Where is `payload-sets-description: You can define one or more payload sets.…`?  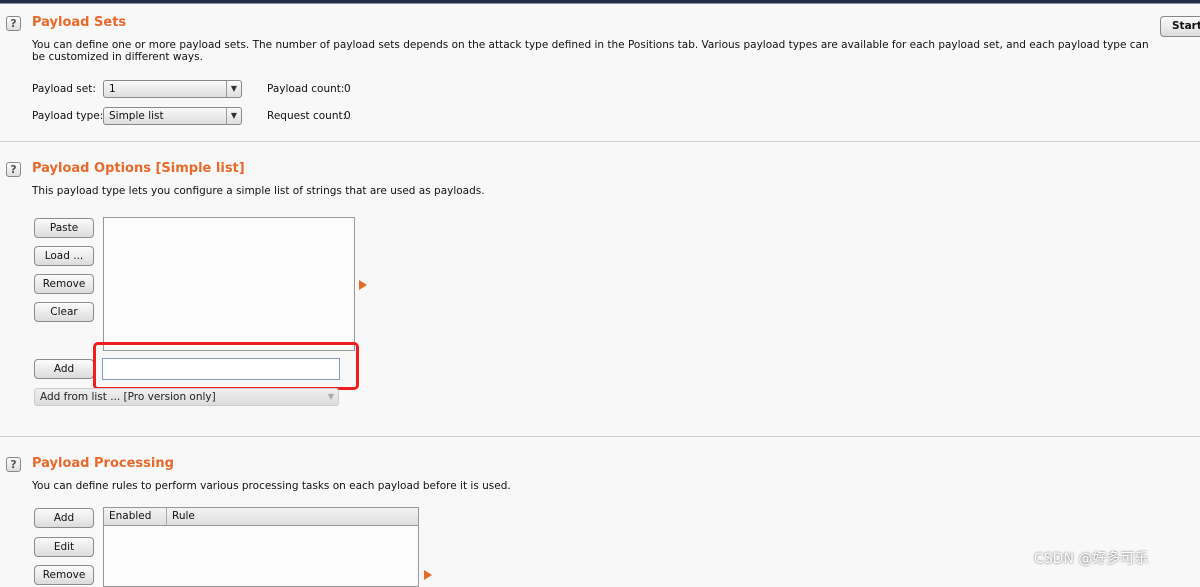 payload-sets-description: You can define one or more payload sets.… is located at coordinates (590, 51).